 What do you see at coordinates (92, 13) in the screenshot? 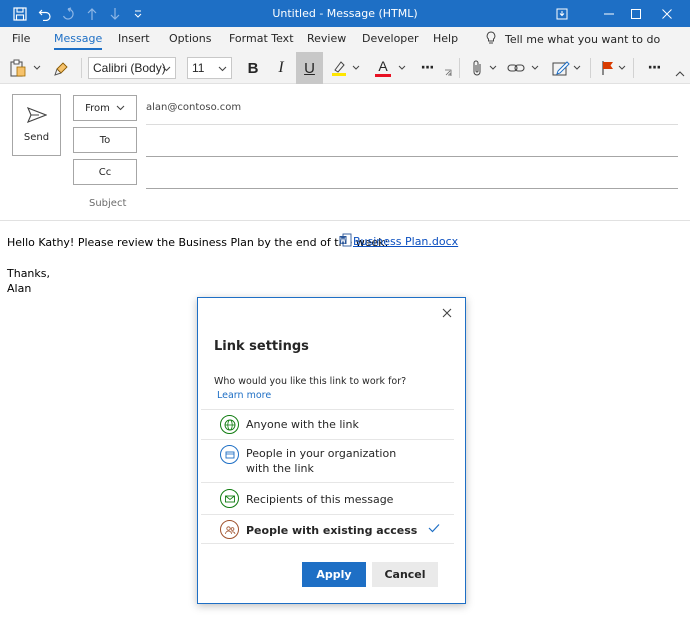
I see `arrow-up-icon` at bounding box center [92, 13].